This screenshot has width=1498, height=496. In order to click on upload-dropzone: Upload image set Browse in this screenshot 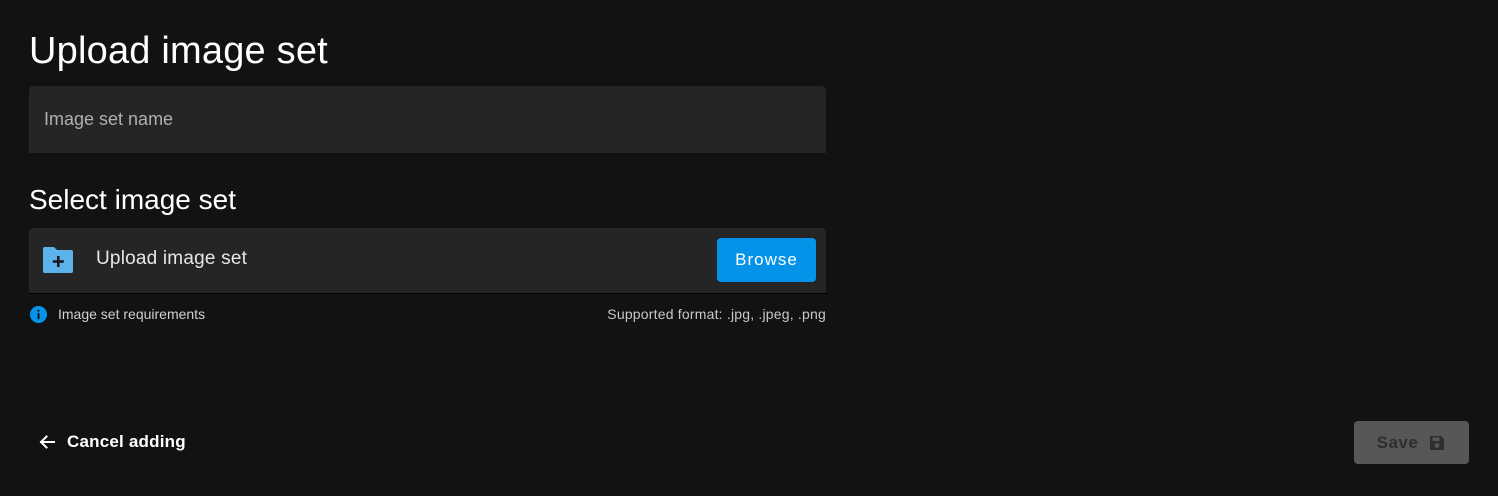, I will do `click(427, 261)`.